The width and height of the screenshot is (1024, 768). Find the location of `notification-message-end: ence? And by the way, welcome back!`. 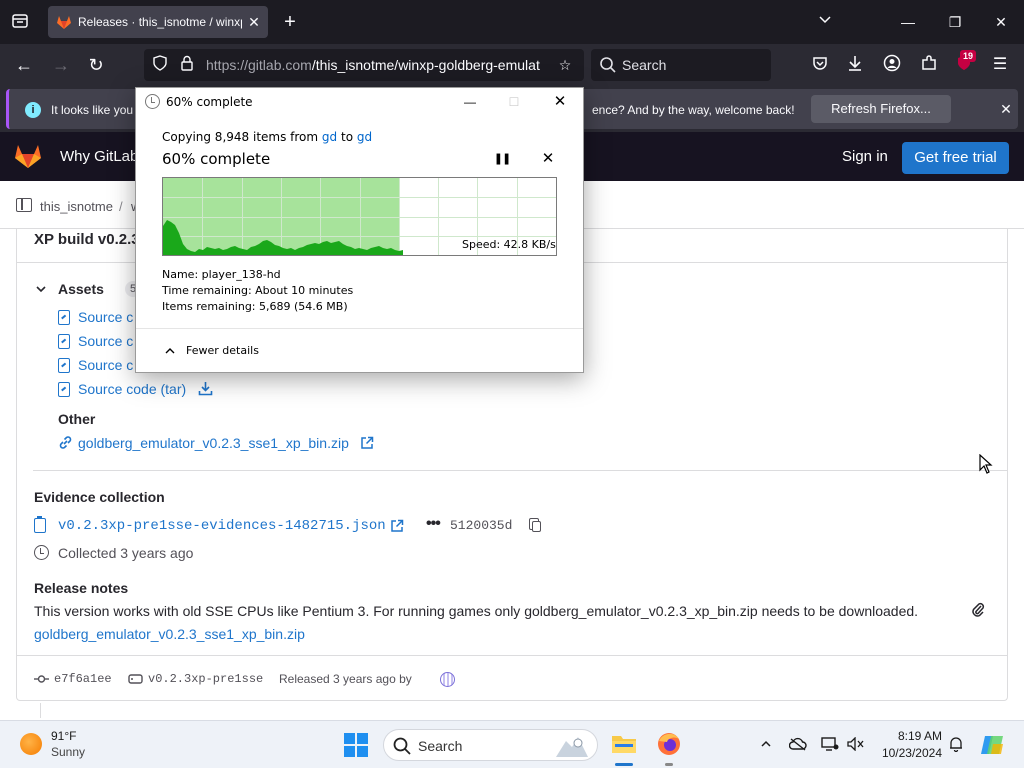

notification-message-end: ence? And by the way, welcome back! is located at coordinates (693, 110).